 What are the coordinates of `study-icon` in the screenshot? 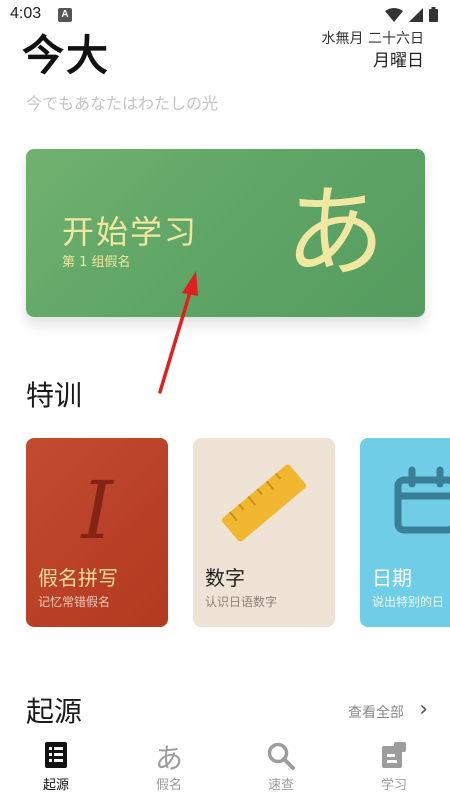 It's located at (394, 755).